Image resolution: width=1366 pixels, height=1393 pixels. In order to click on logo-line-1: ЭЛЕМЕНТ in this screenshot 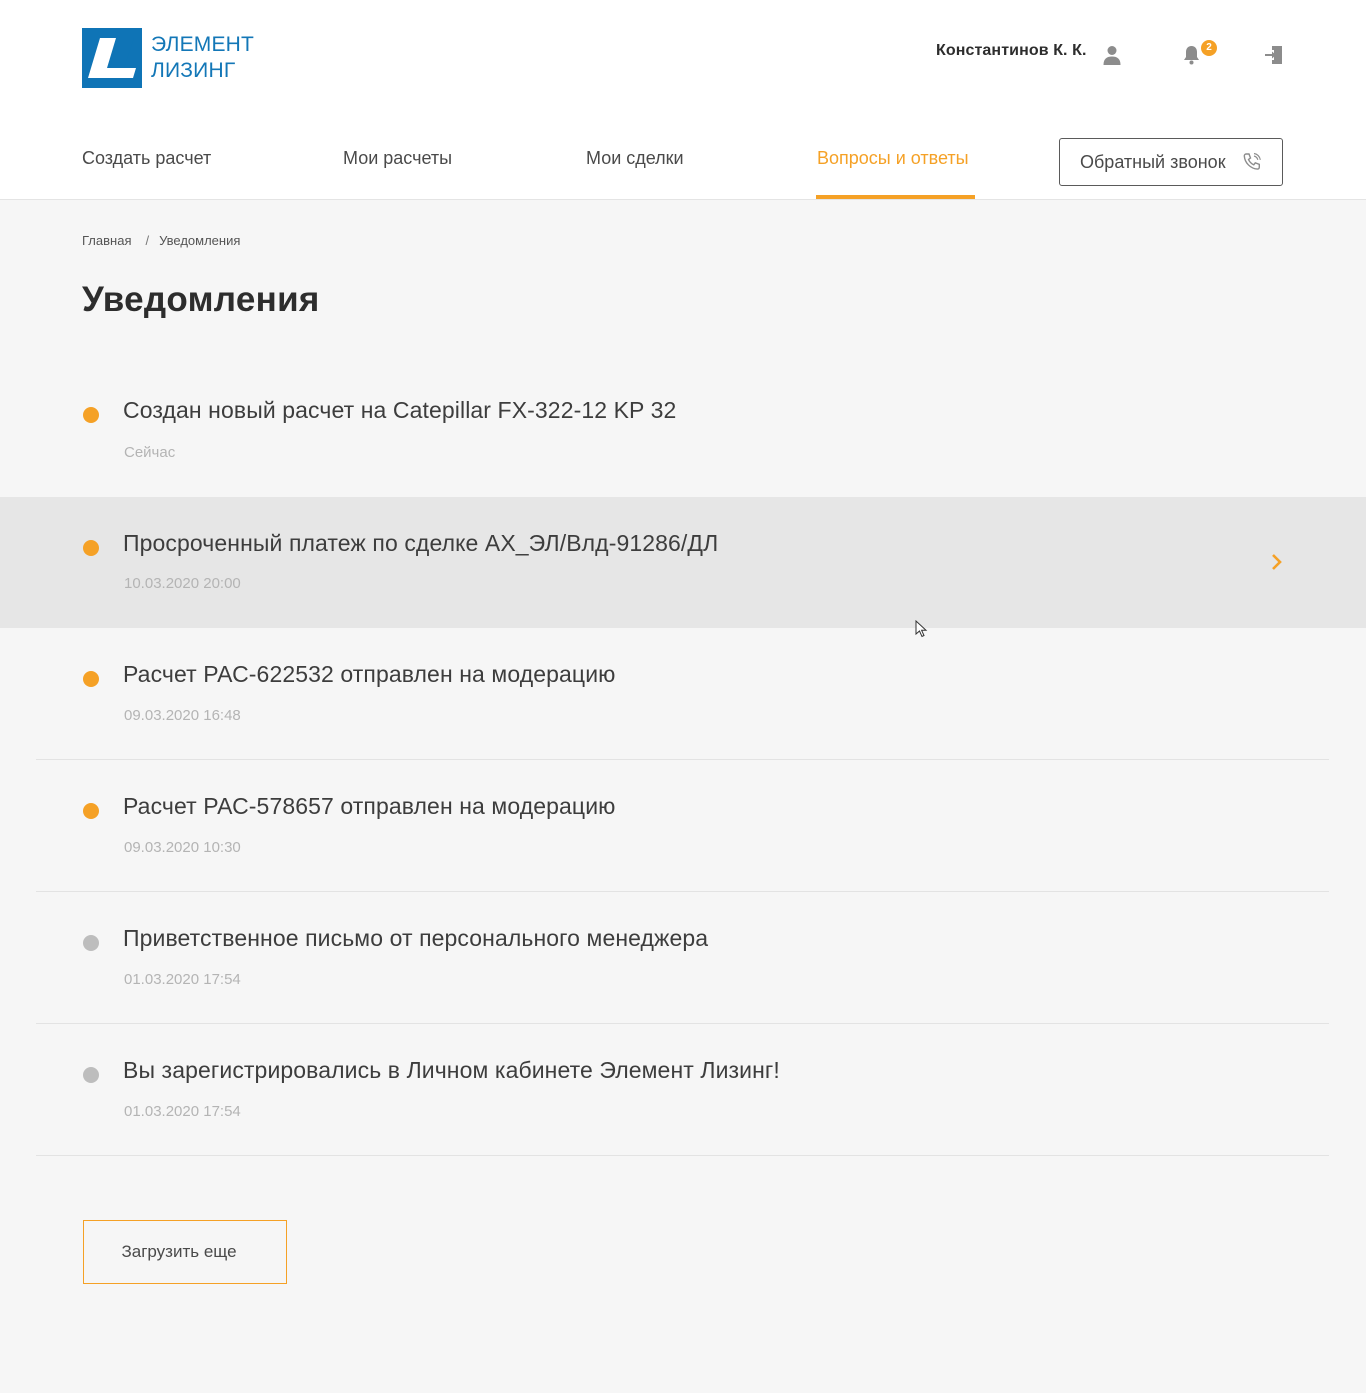, I will do `click(203, 44)`.